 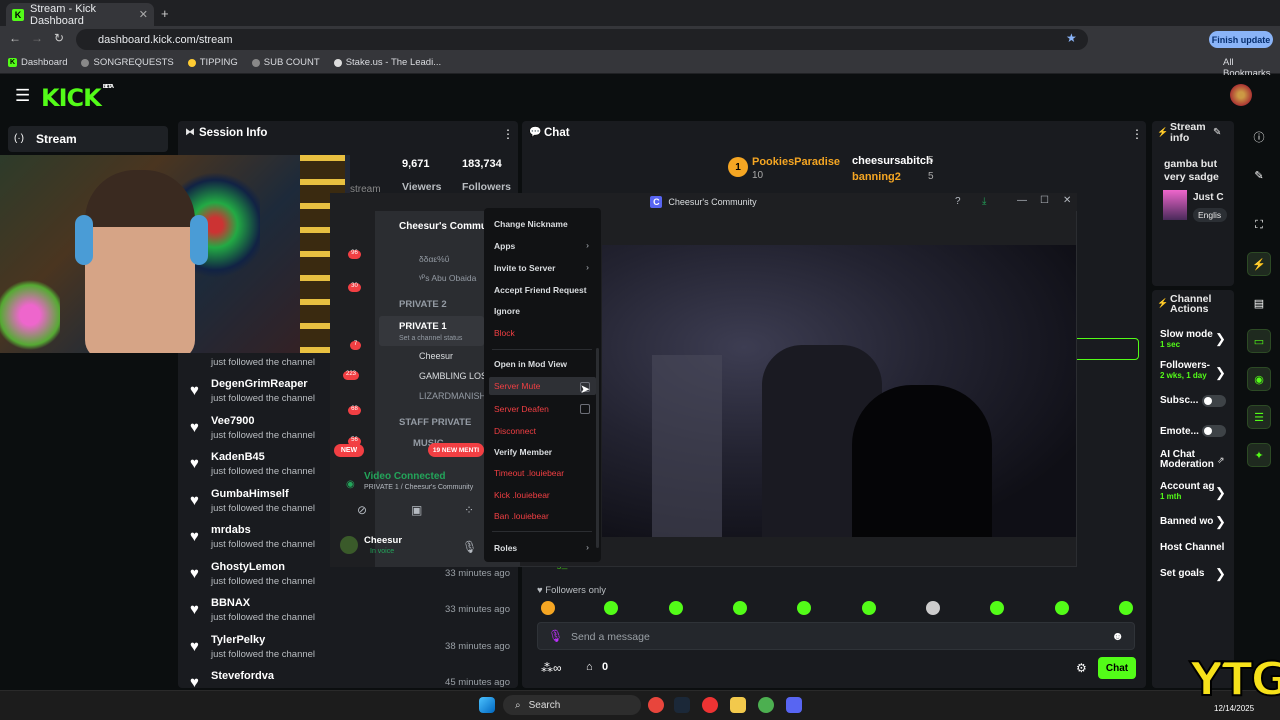 I want to click on nav-stream: (·) Stream, so click(x=88, y=139).